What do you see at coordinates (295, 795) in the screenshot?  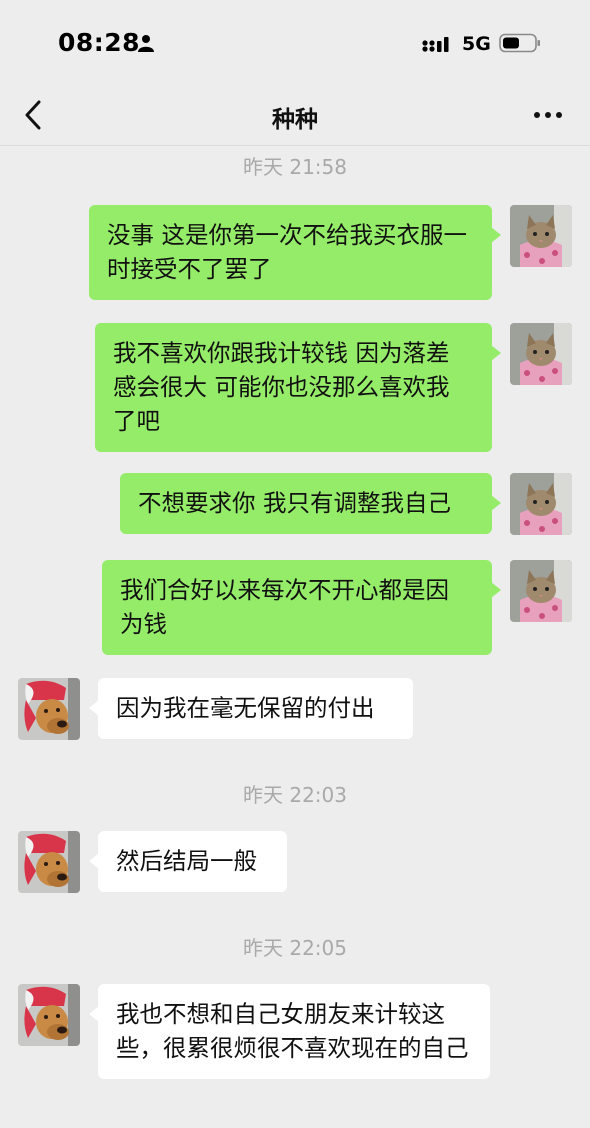 I see `timestamp: 昨天 22:03` at bounding box center [295, 795].